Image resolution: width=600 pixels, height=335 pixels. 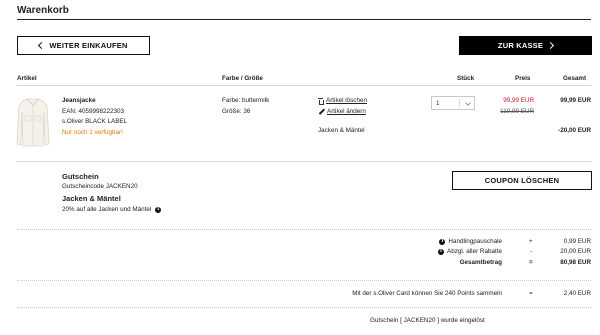 What do you see at coordinates (427, 320) in the screenshot?
I see `coupon-applied-notice: Gutschein [ JACKEN20 ] wurde eingelöst` at bounding box center [427, 320].